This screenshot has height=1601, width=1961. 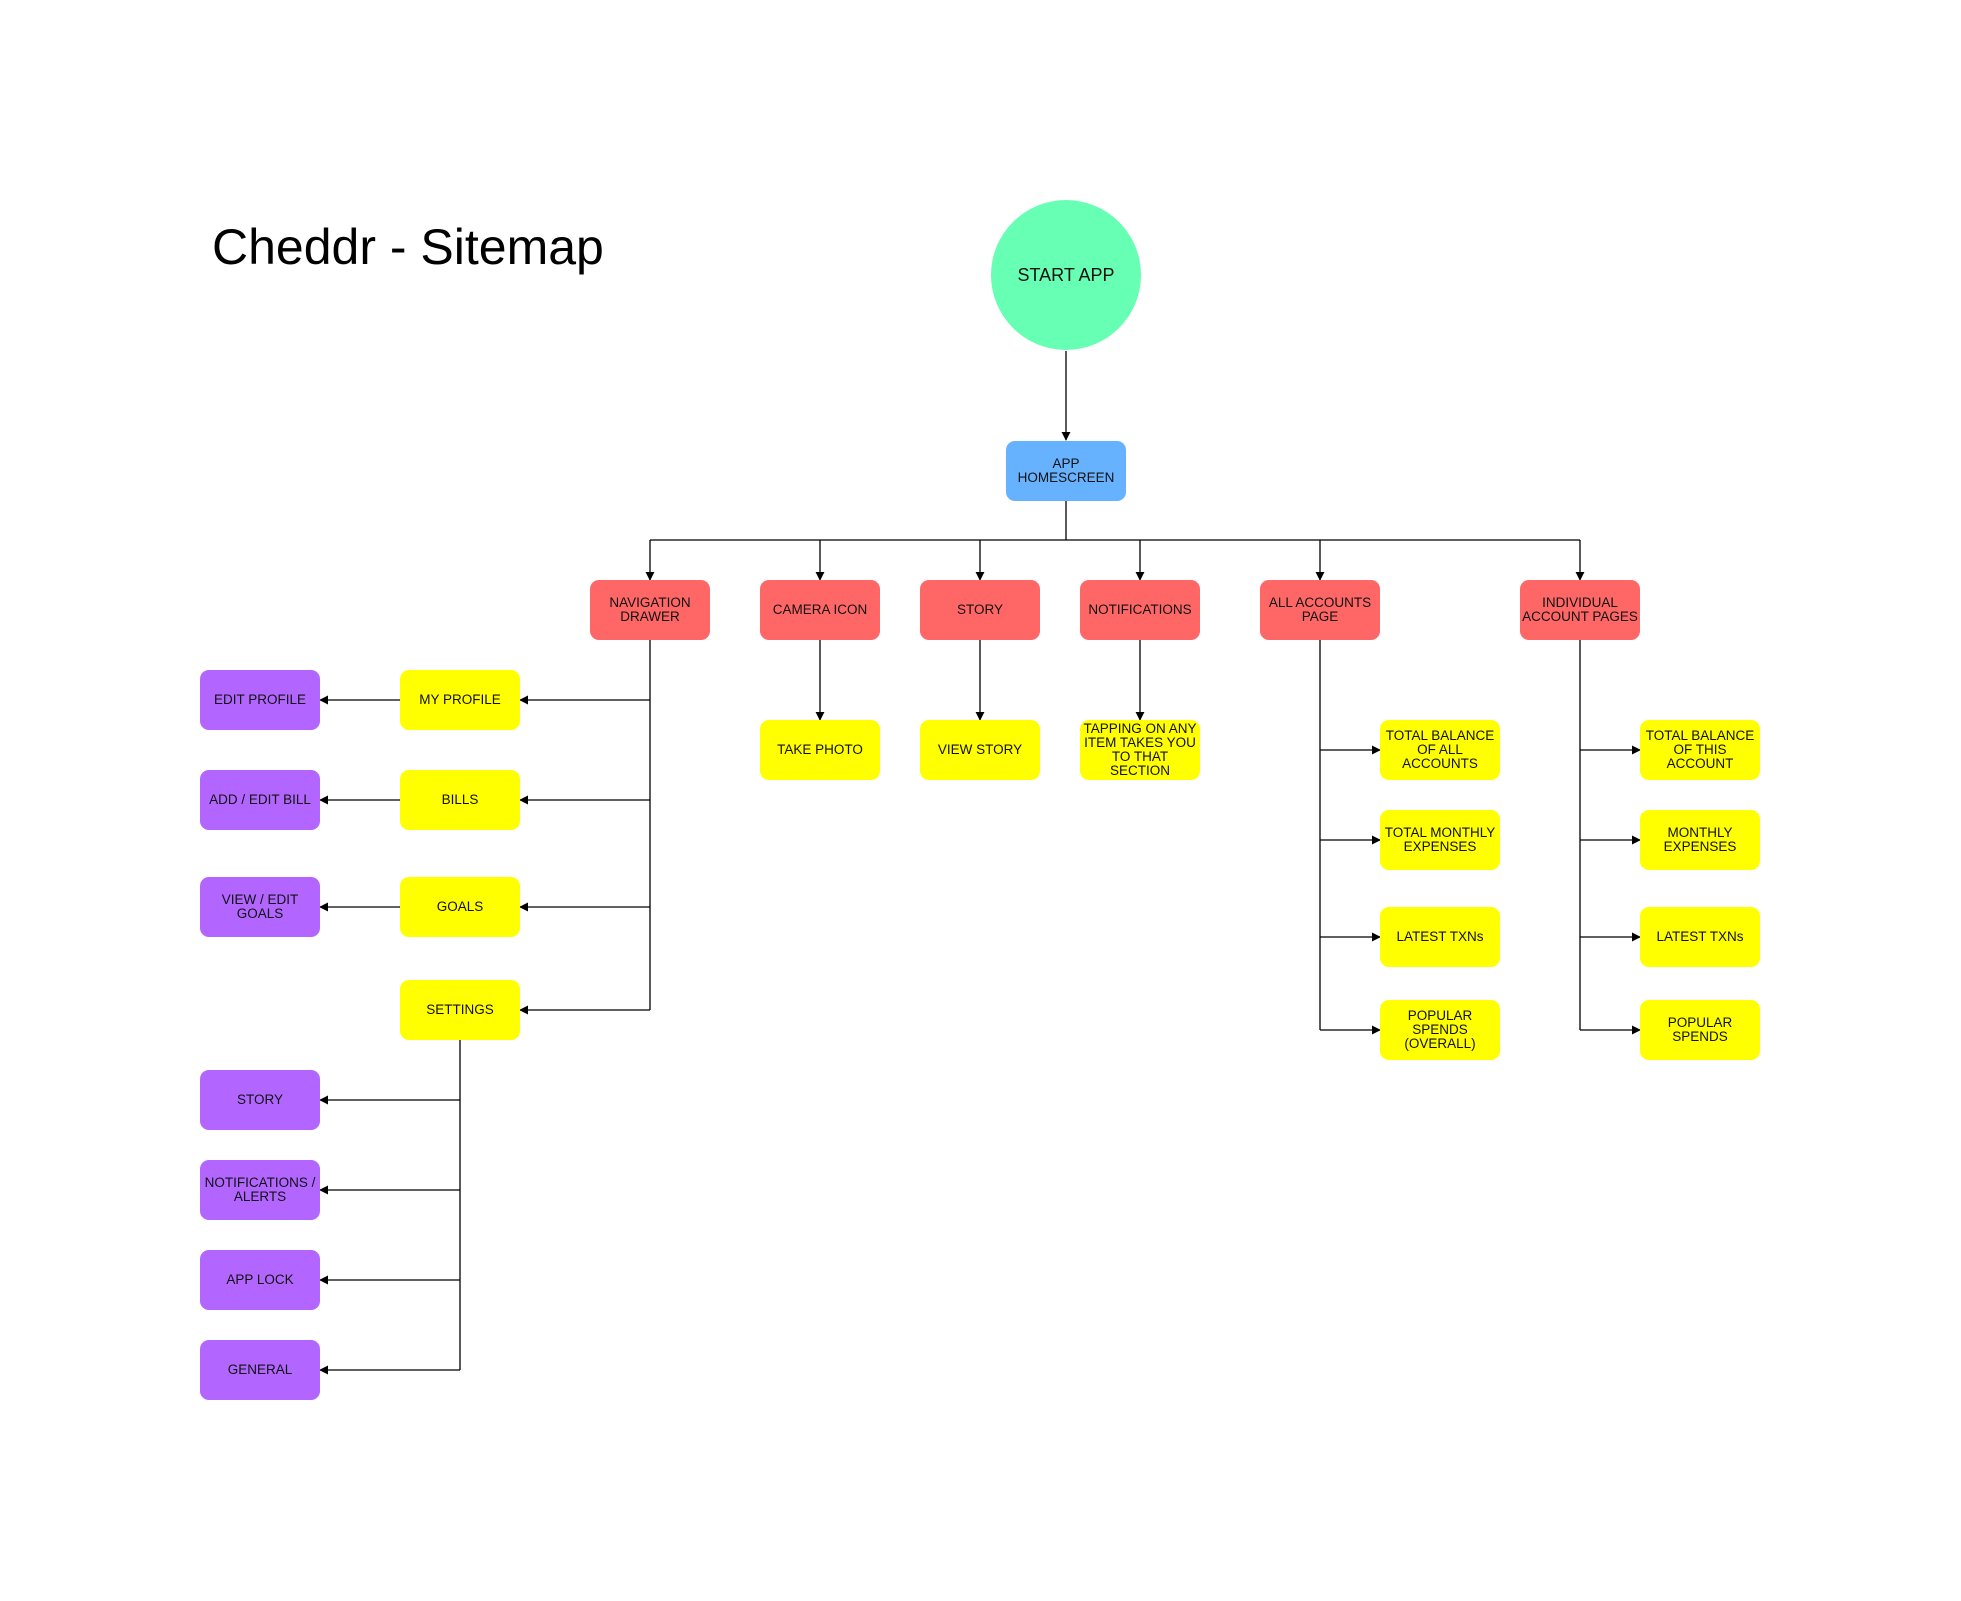 What do you see at coordinates (650, 610) in the screenshot?
I see `node-navigation-drawer: NAVIGATION DRAWER` at bounding box center [650, 610].